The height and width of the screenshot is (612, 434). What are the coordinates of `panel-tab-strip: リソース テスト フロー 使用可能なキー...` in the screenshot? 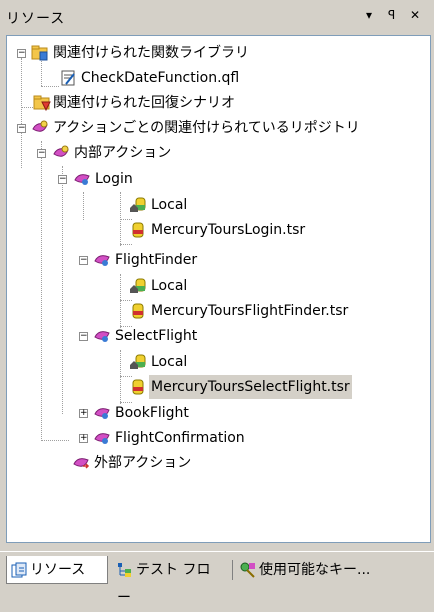 It's located at (217, 578).